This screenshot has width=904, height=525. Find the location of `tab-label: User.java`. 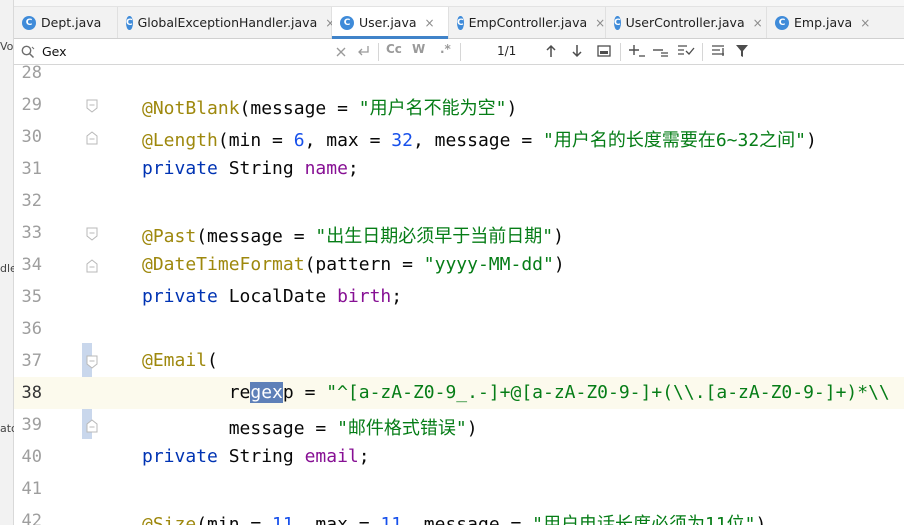

tab-label: User.java is located at coordinates (388, 22).